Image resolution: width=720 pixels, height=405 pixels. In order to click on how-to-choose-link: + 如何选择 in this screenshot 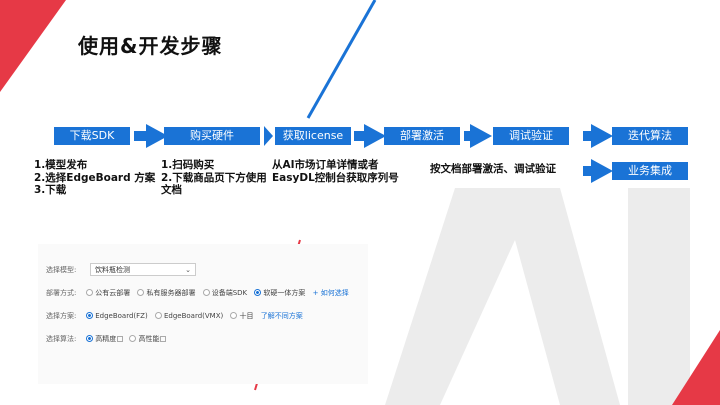, I will do `click(331, 293)`.